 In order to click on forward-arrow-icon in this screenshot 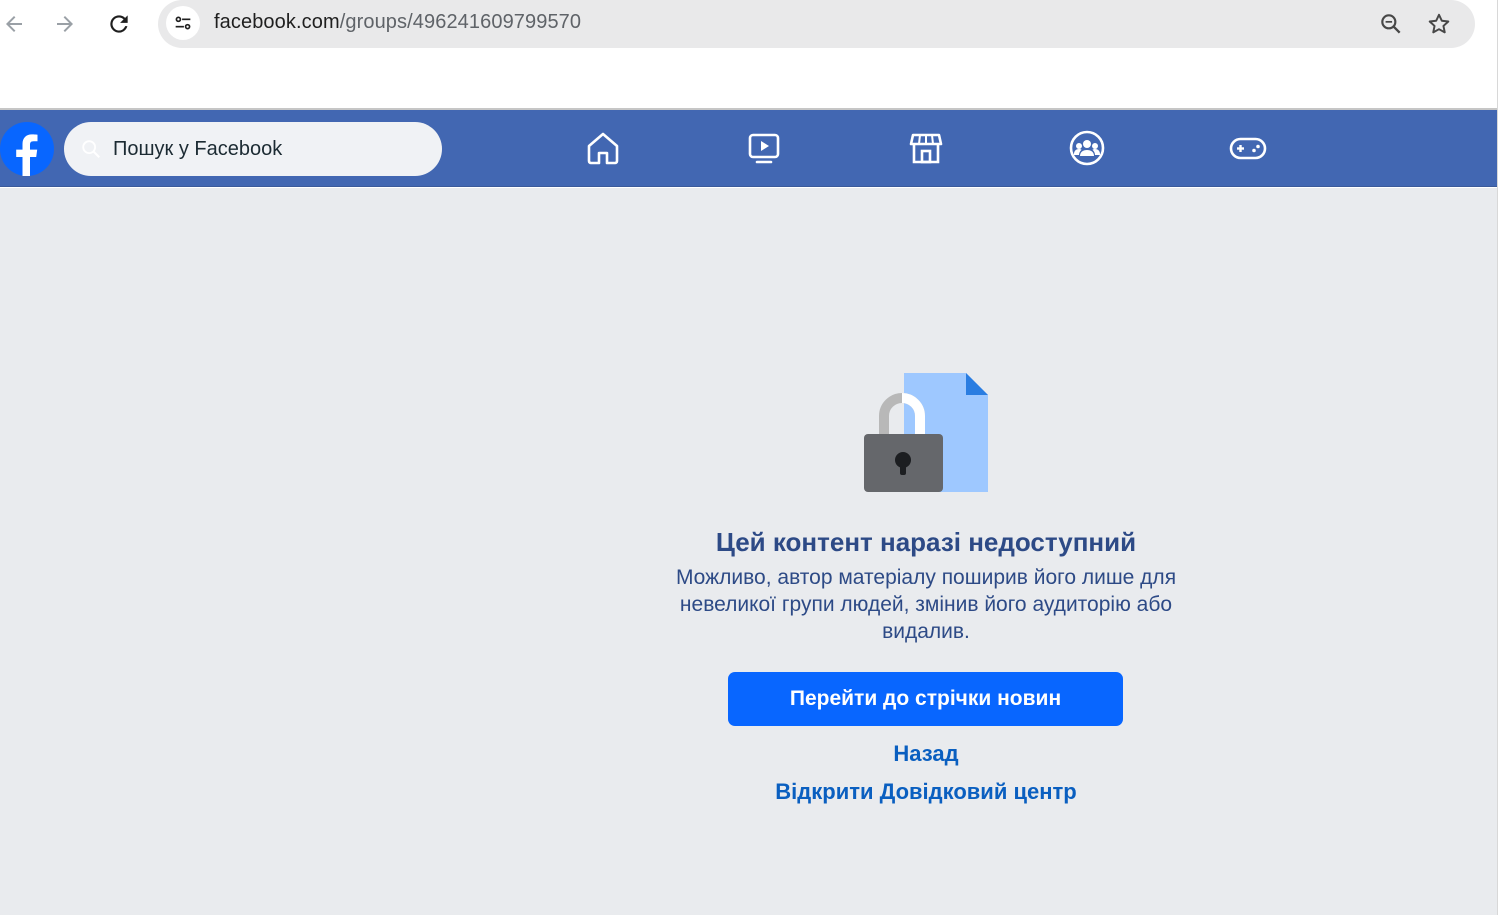, I will do `click(65, 24)`.